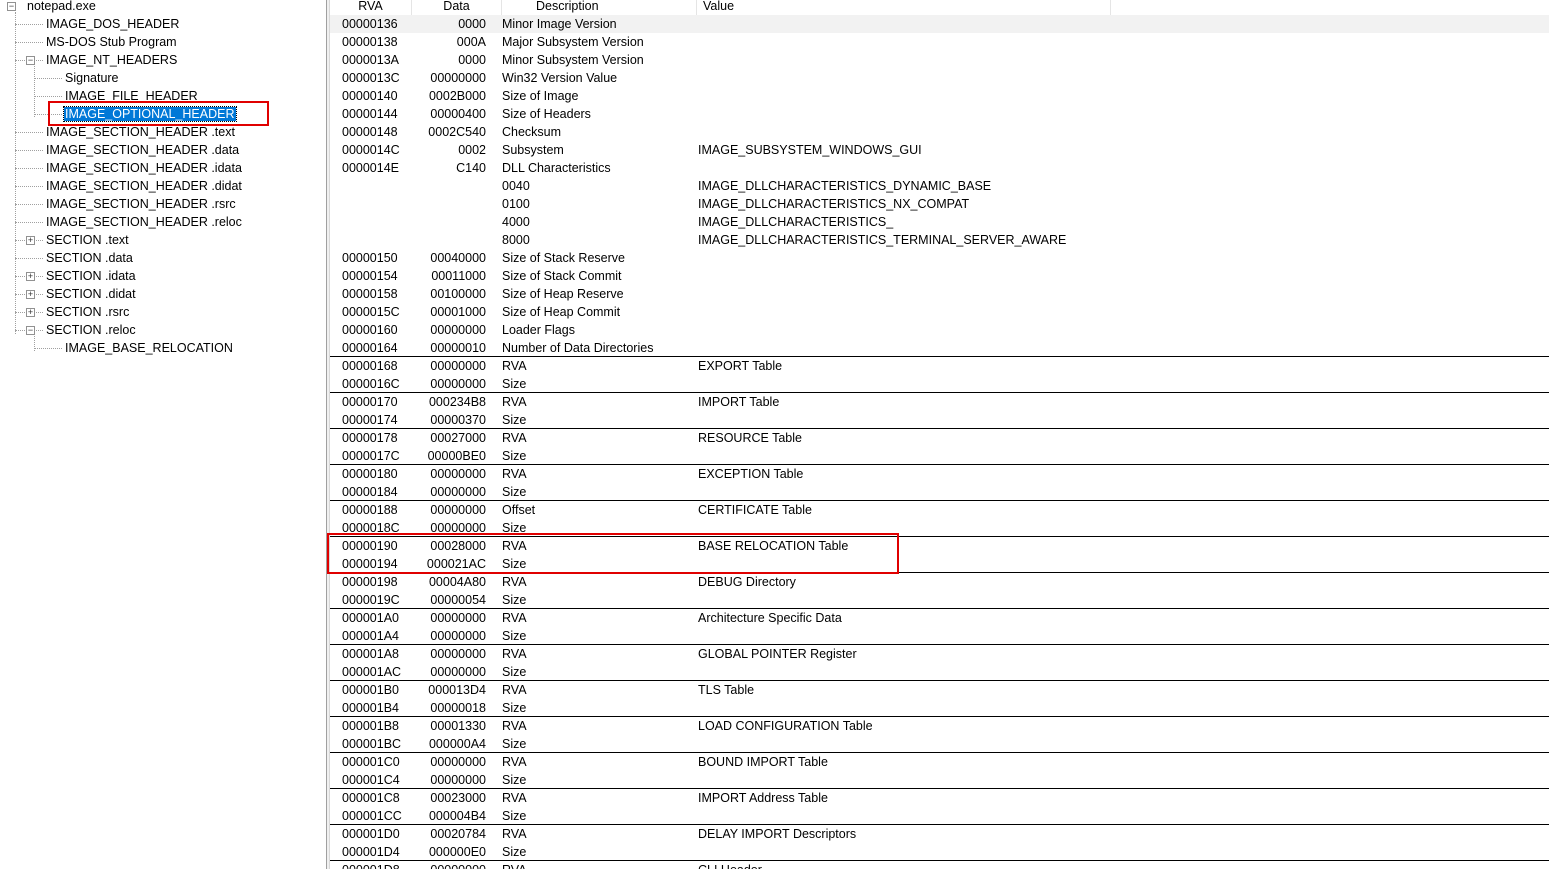 Image resolution: width=1549 pixels, height=869 pixels. What do you see at coordinates (514, 438) in the screenshot?
I see `cell-description: RVA` at bounding box center [514, 438].